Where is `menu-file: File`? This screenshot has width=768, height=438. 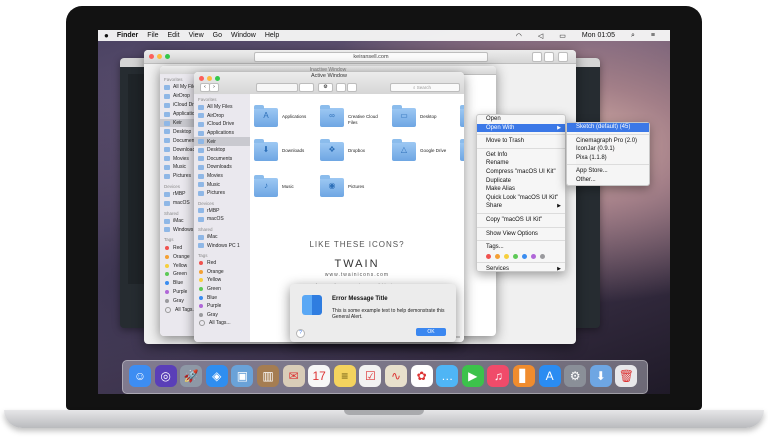
menu-file: File is located at coordinates (152, 35).